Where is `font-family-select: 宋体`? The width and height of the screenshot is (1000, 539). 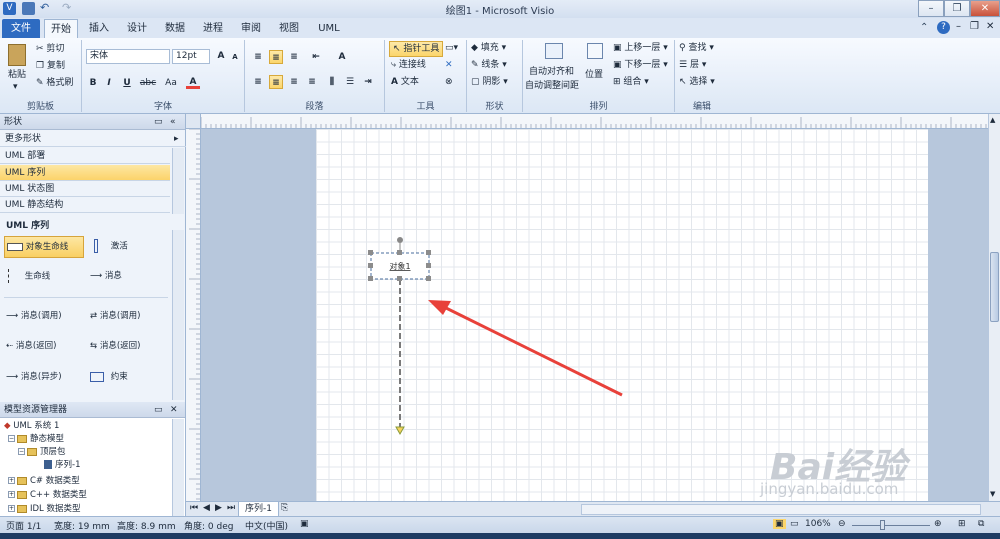
font-family-select: 宋体 is located at coordinates (128, 56).